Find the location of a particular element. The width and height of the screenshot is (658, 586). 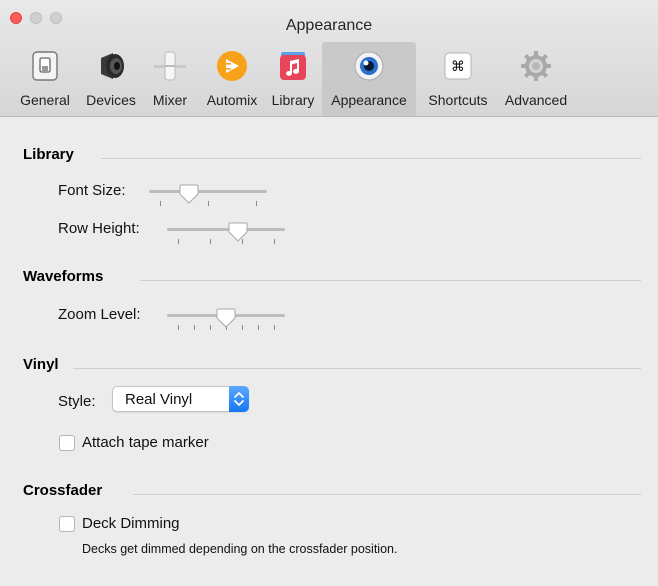

row-height-slider is located at coordinates (226, 235).